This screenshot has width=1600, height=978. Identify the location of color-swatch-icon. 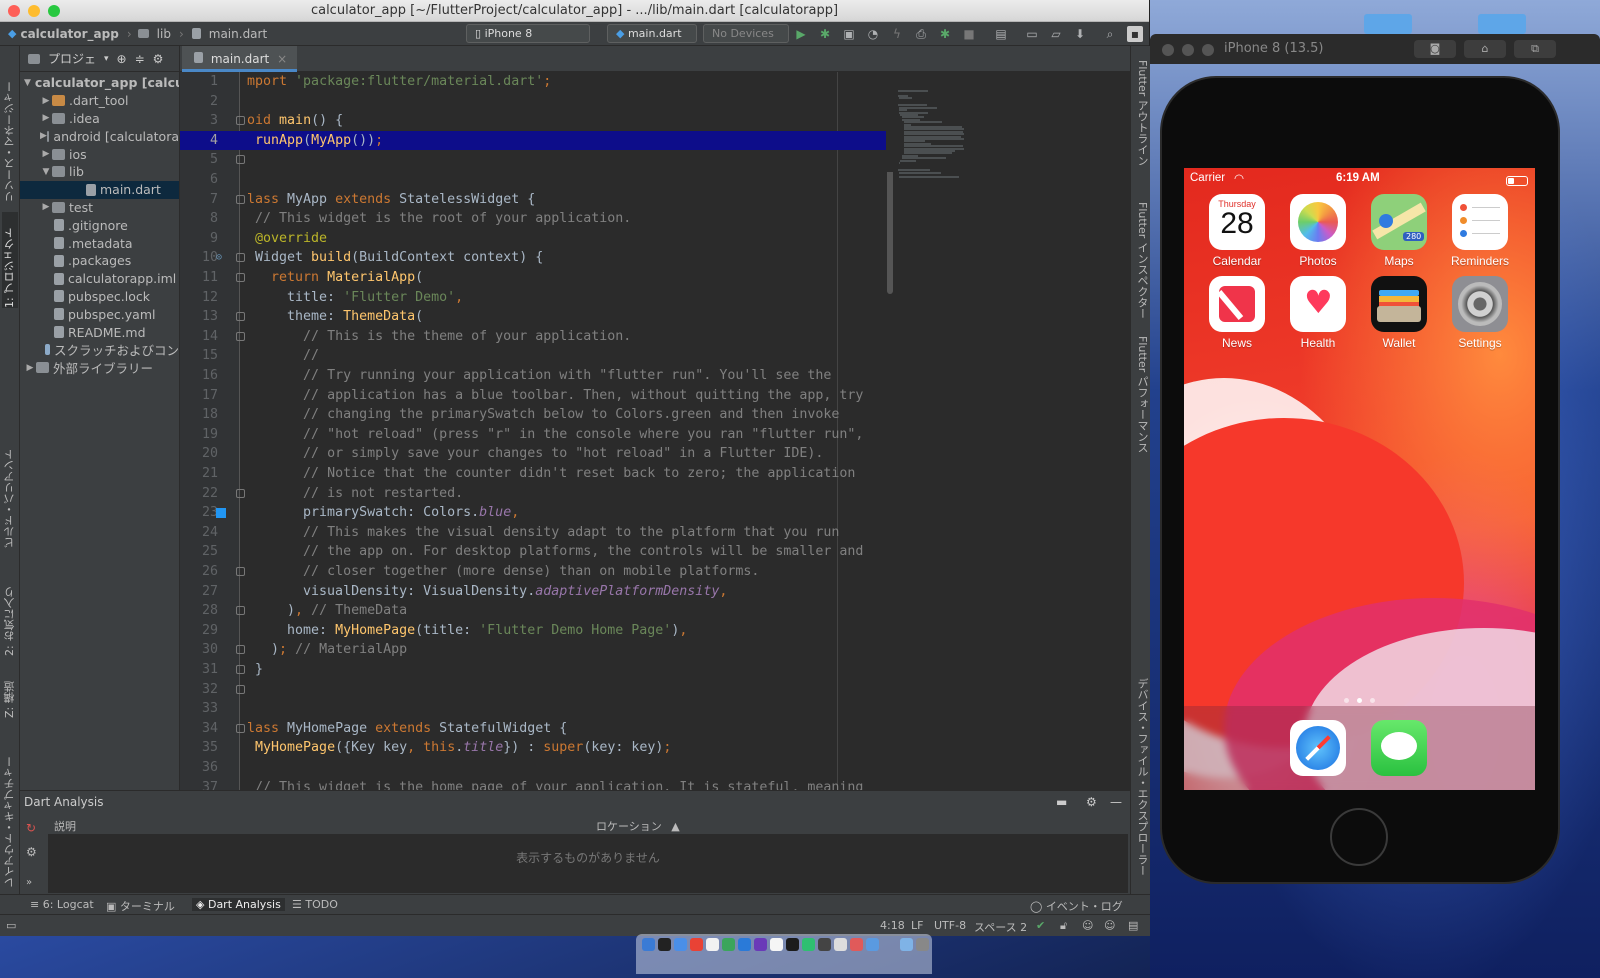
(221, 513).